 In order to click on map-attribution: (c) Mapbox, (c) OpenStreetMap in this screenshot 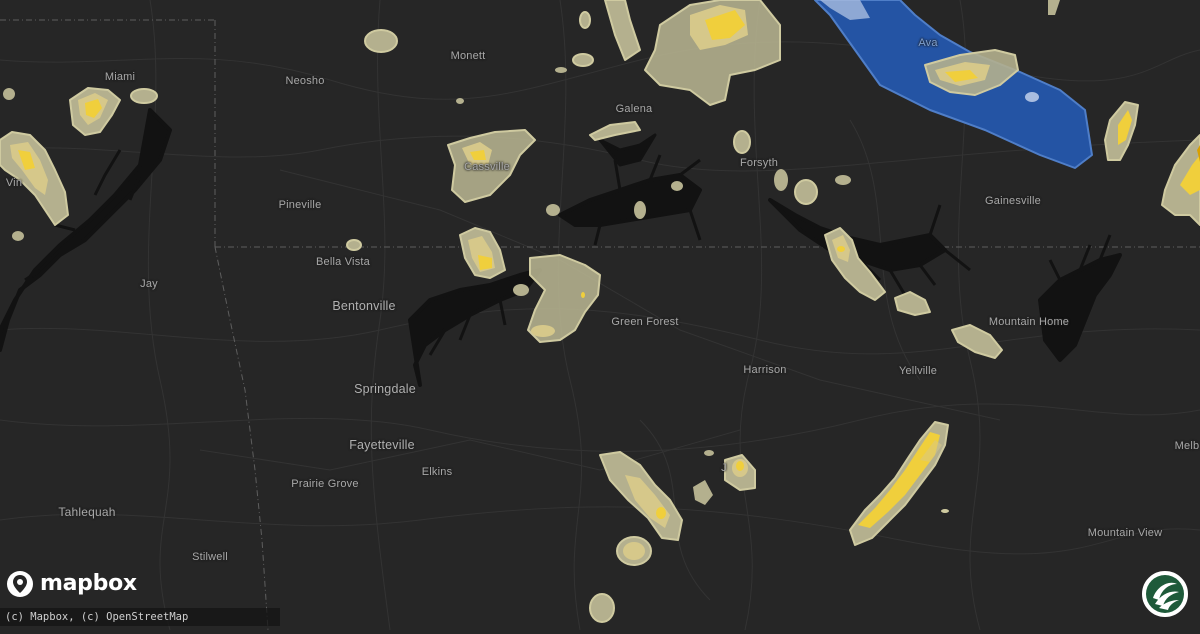, I will do `click(140, 617)`.